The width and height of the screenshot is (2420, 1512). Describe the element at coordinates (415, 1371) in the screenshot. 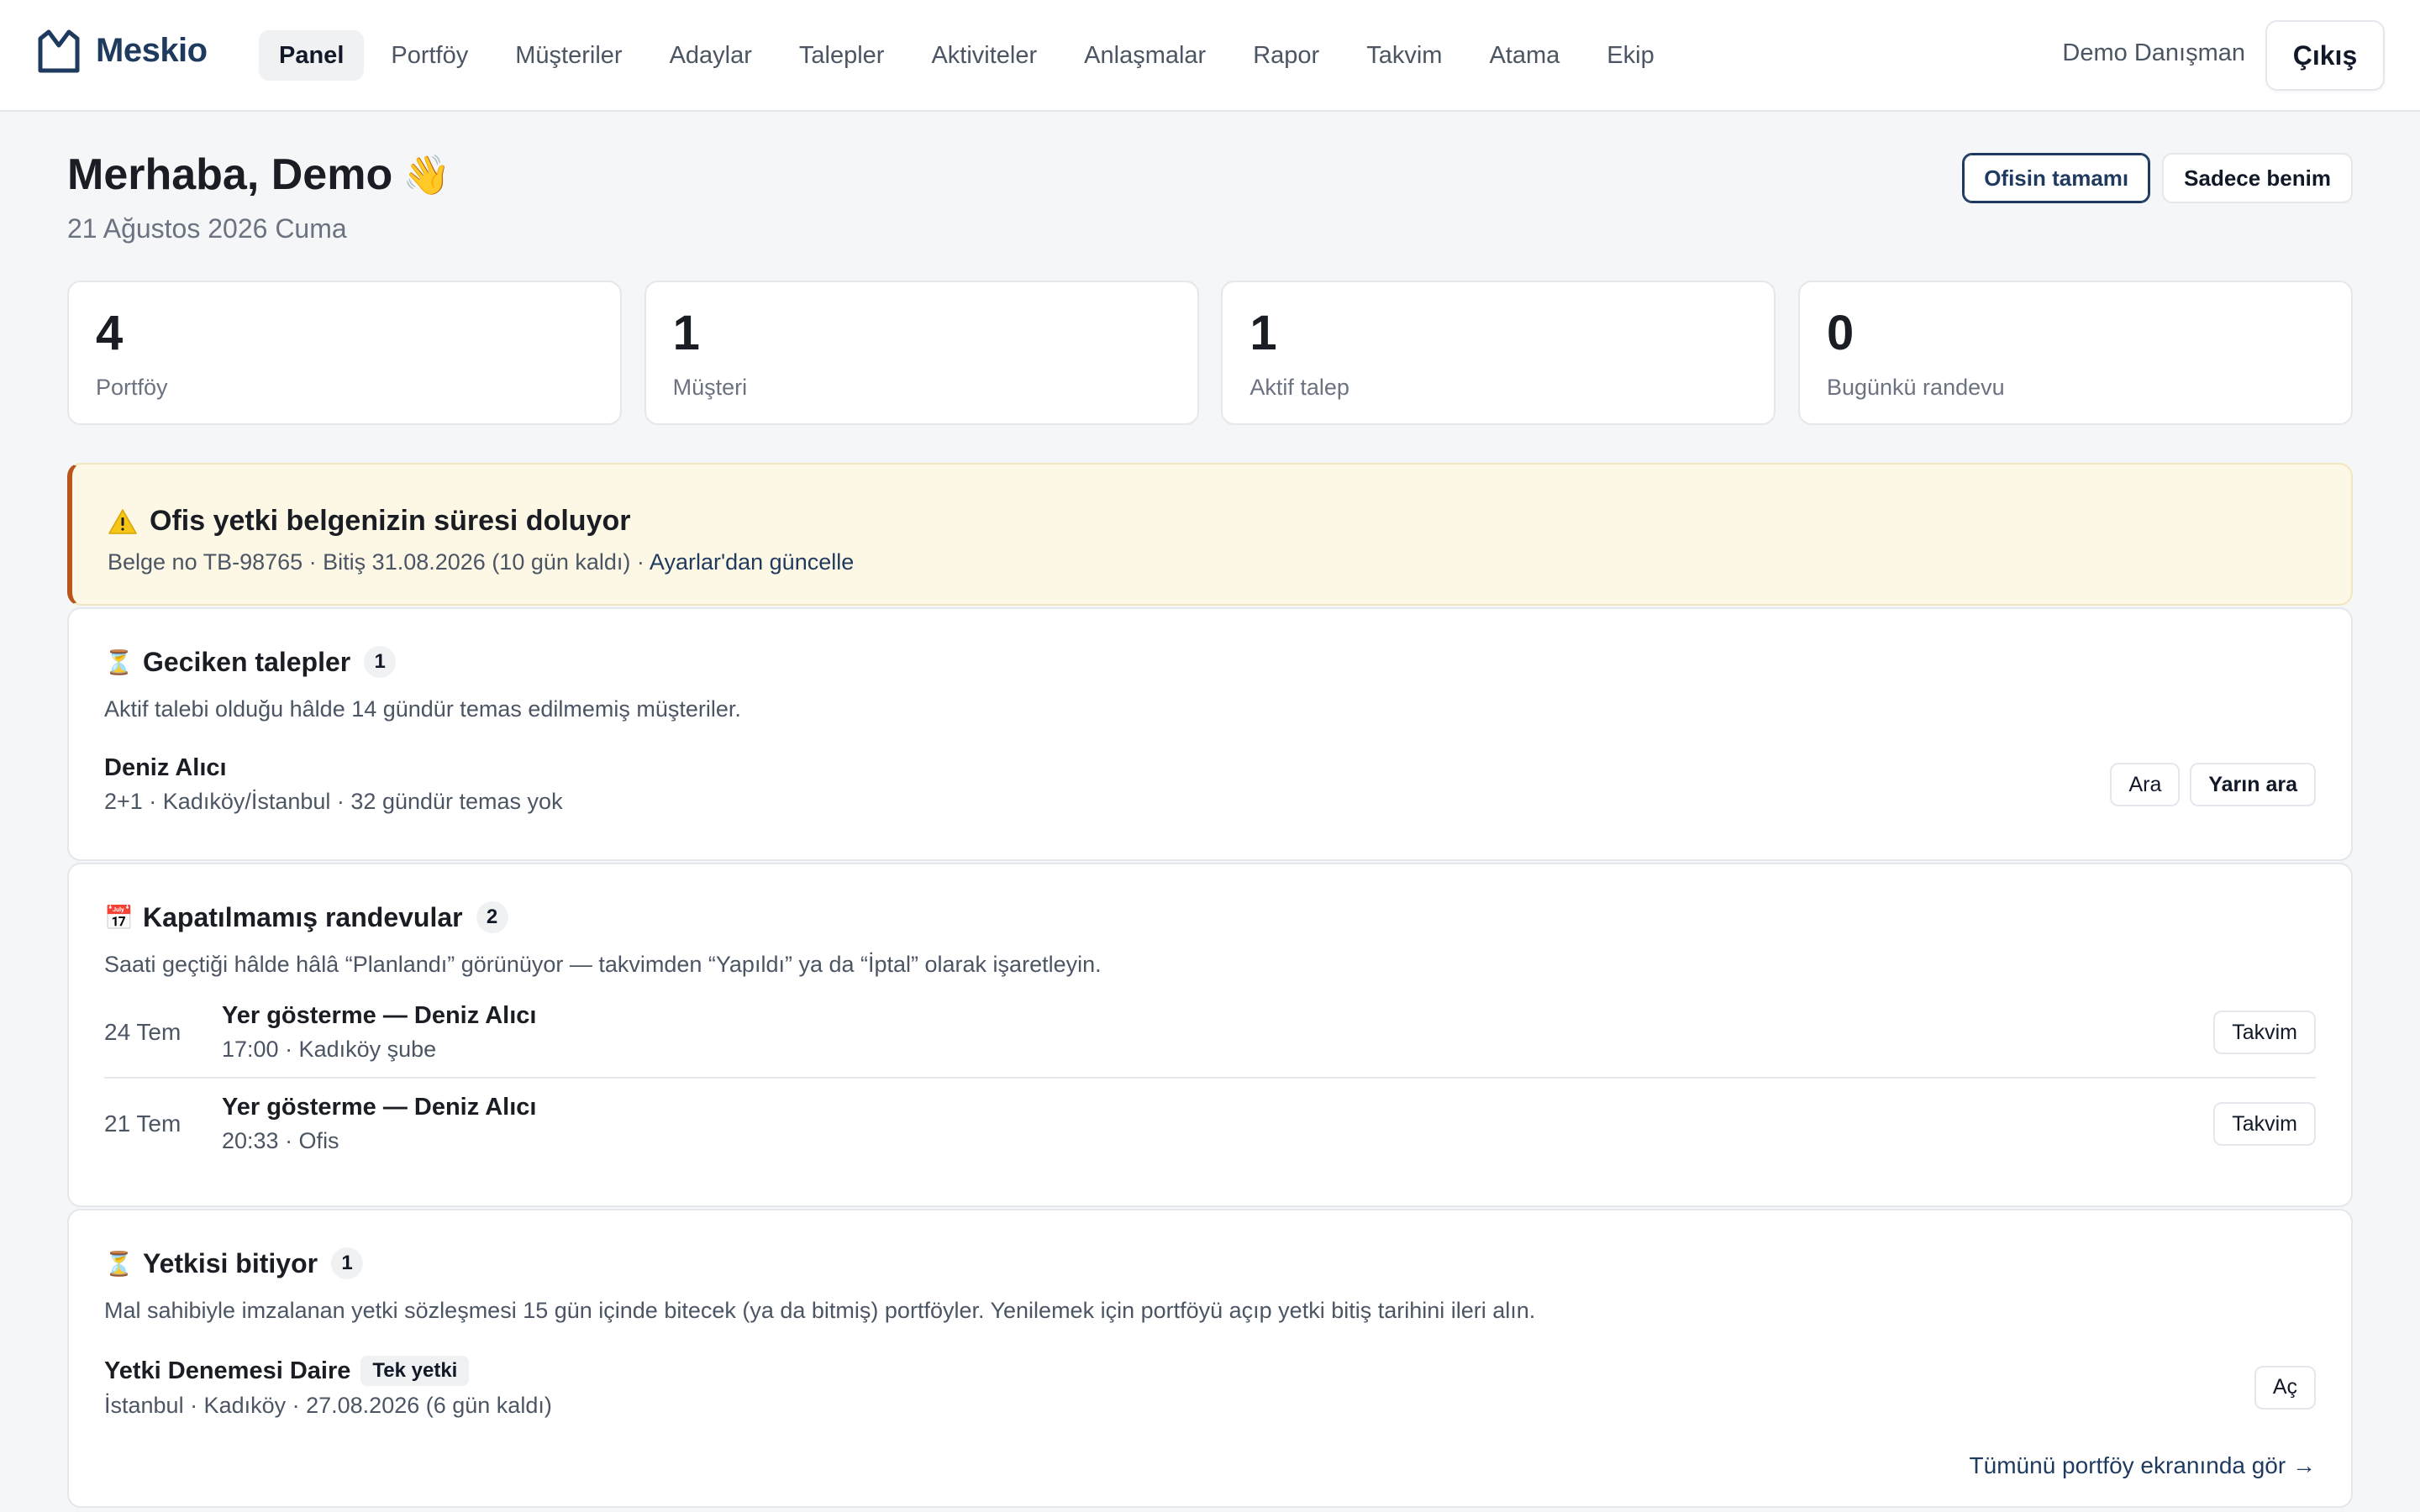

I see `authority-type-tag: Tek yetki` at that location.